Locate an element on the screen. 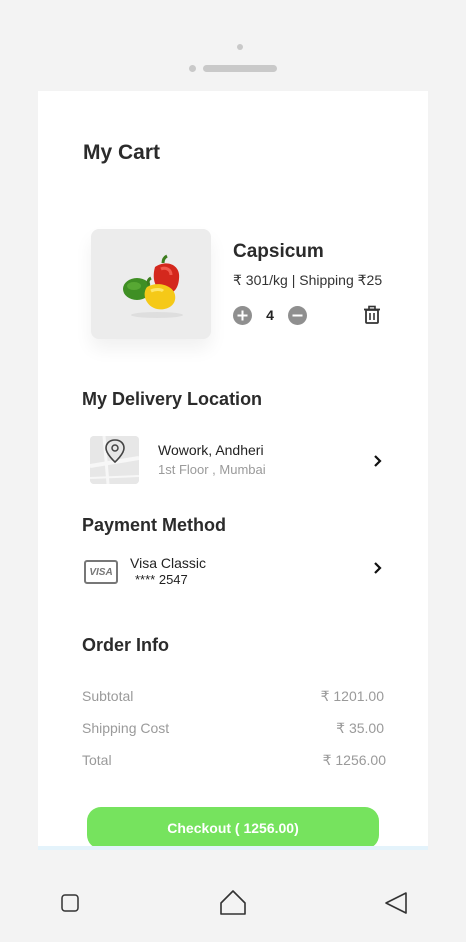 Image resolution: width=466 pixels, height=942 pixels. delivery-section-title: My Delivery Location is located at coordinates (172, 399).